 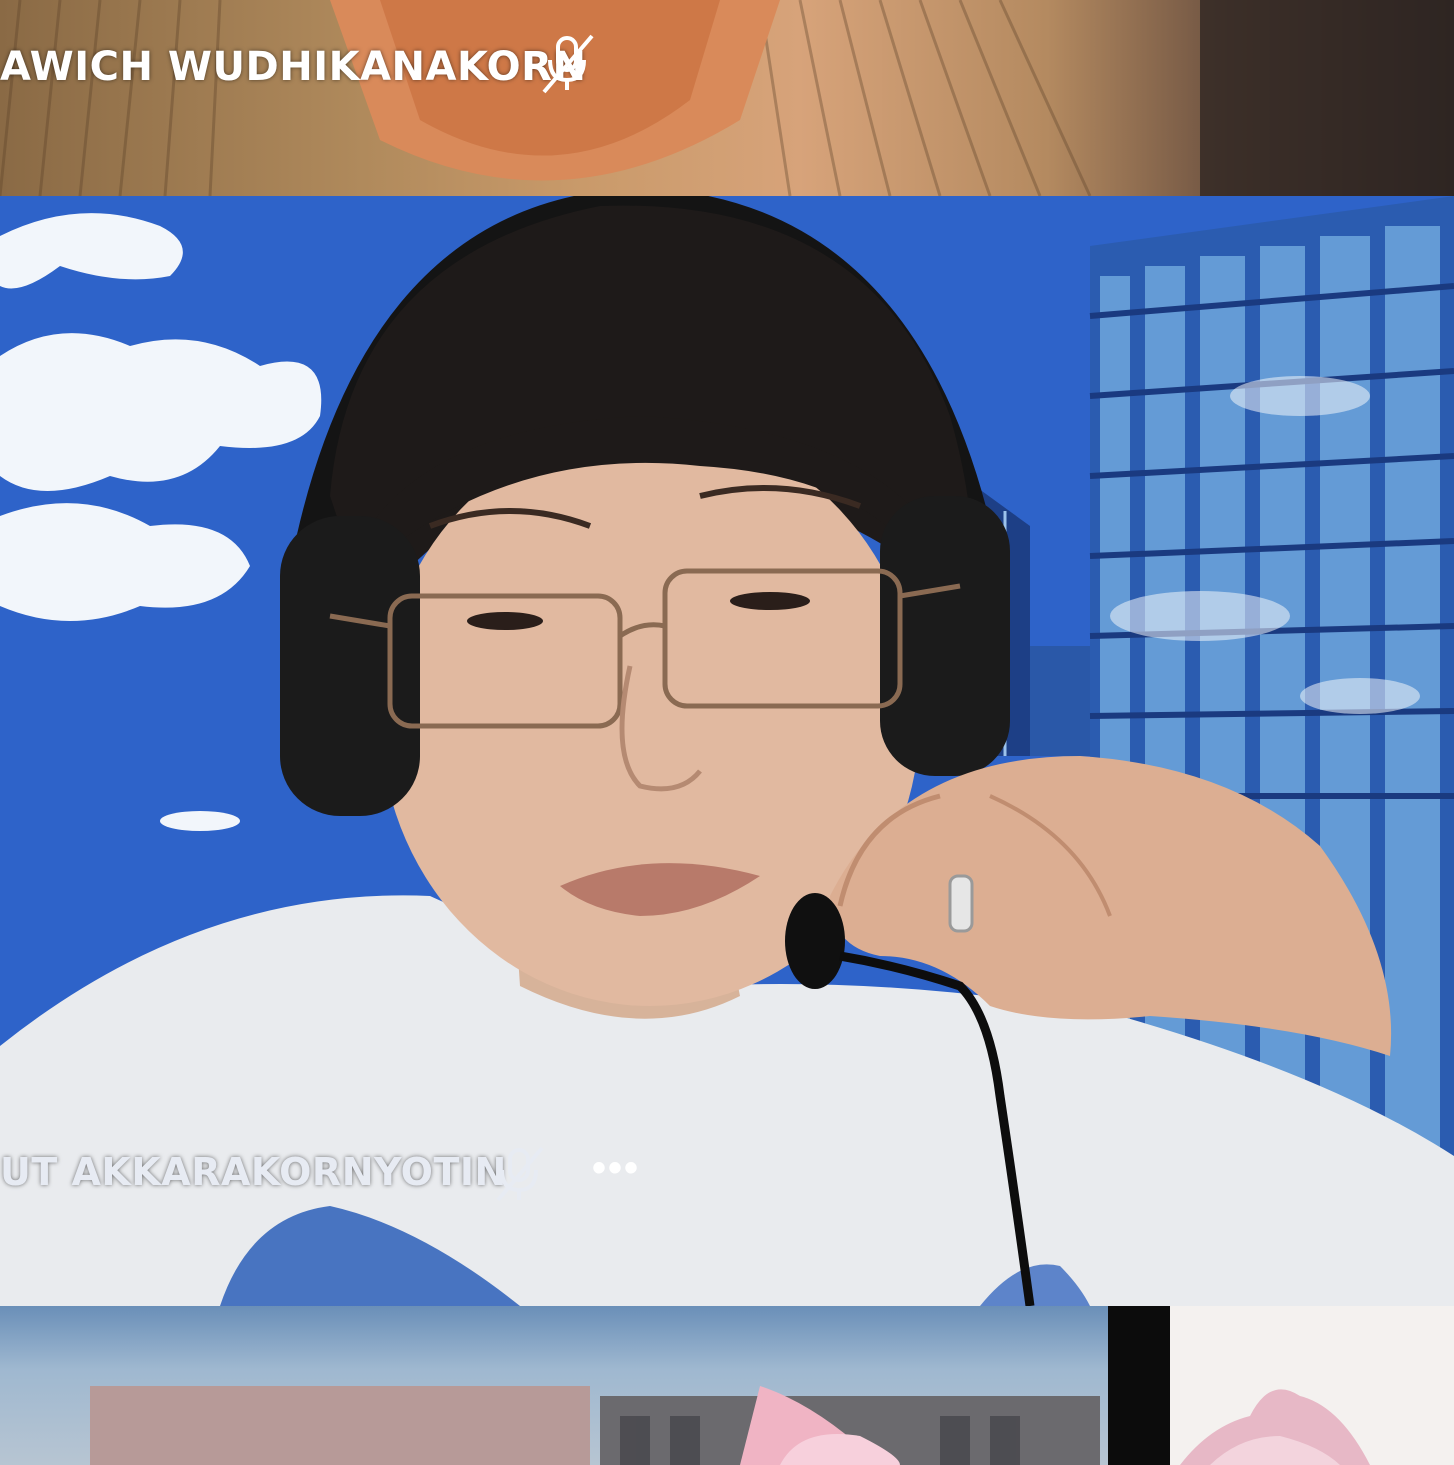 I want to click on participant-name: UT AKKARAKORNYOTIN, so click(x=253, y=1172).